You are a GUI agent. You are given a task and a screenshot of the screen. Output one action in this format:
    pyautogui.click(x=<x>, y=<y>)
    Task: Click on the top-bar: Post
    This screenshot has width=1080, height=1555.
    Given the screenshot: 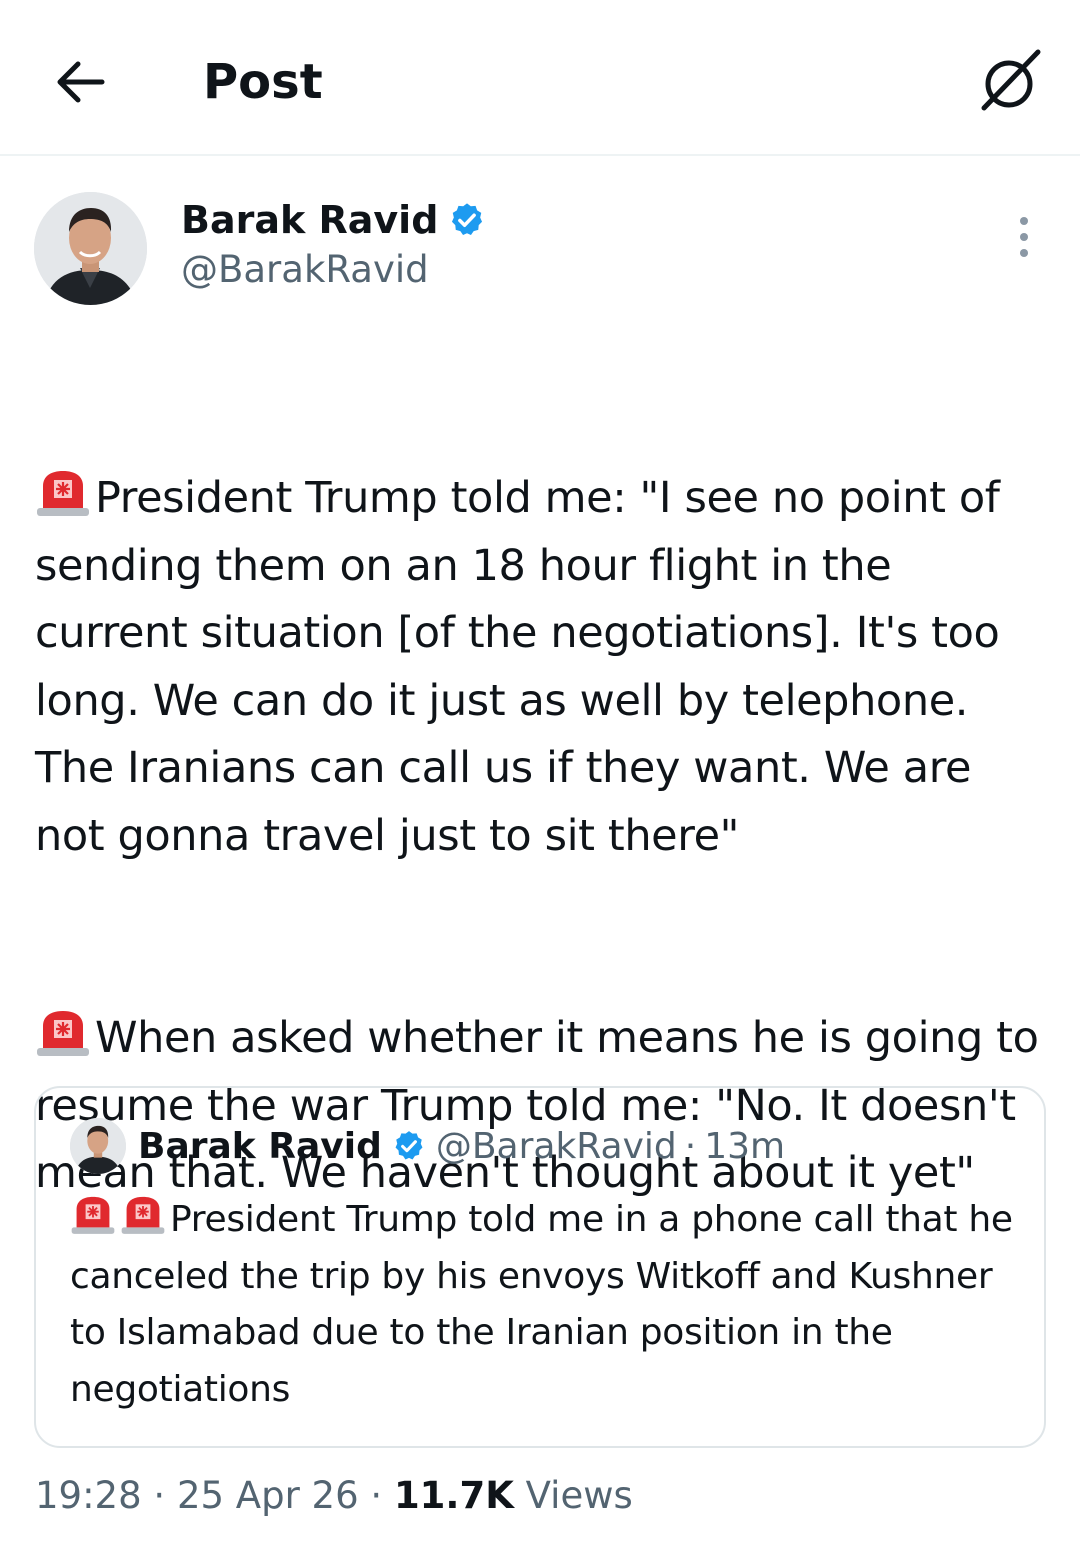 What is the action you would take?
    pyautogui.click(x=540, y=78)
    